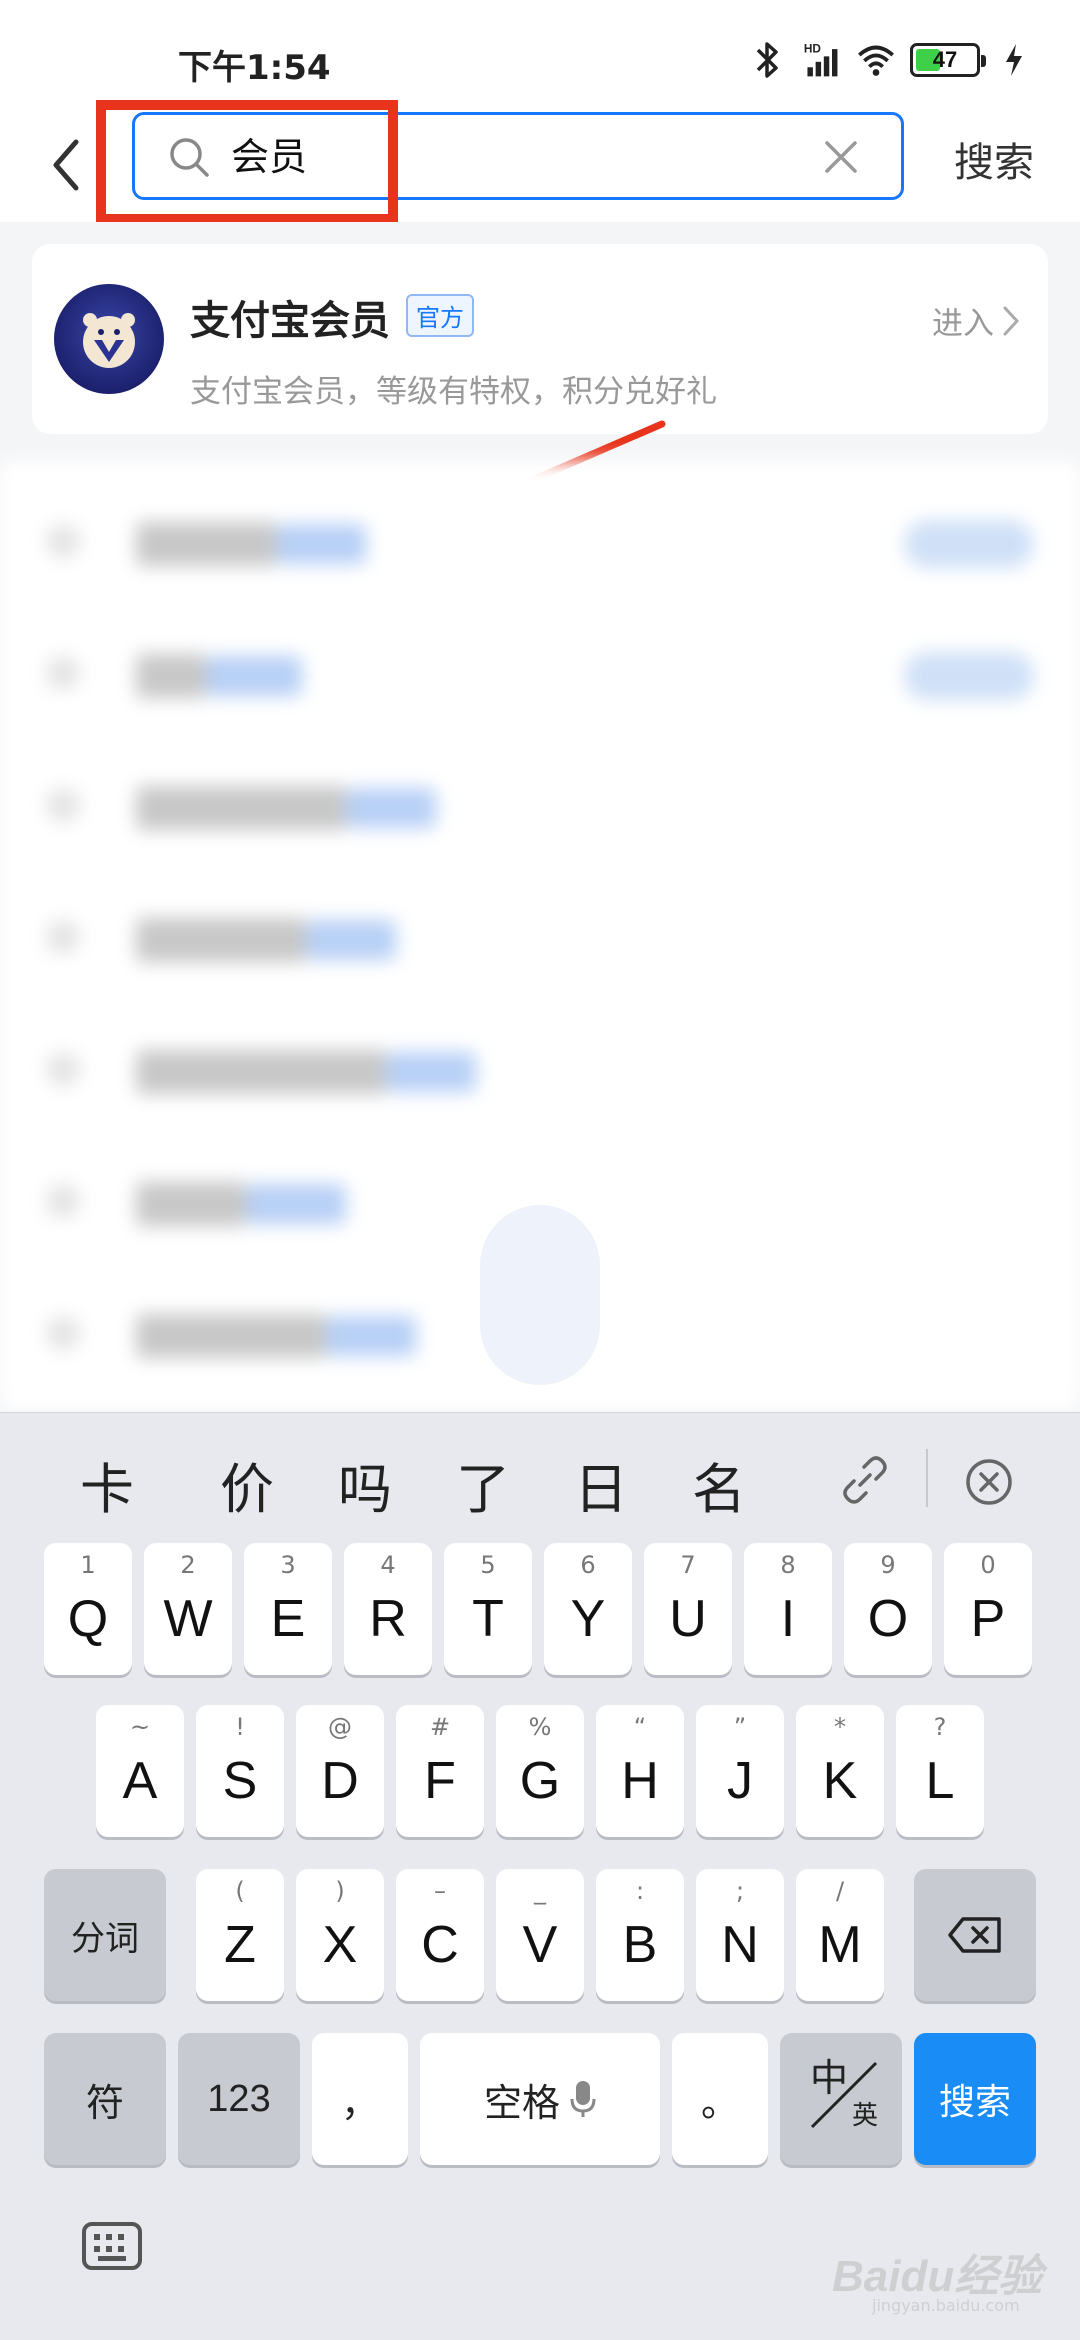 This screenshot has width=1080, height=2340. Describe the element at coordinates (440, 1727) in the screenshot. I see `key-secondary: #` at that location.